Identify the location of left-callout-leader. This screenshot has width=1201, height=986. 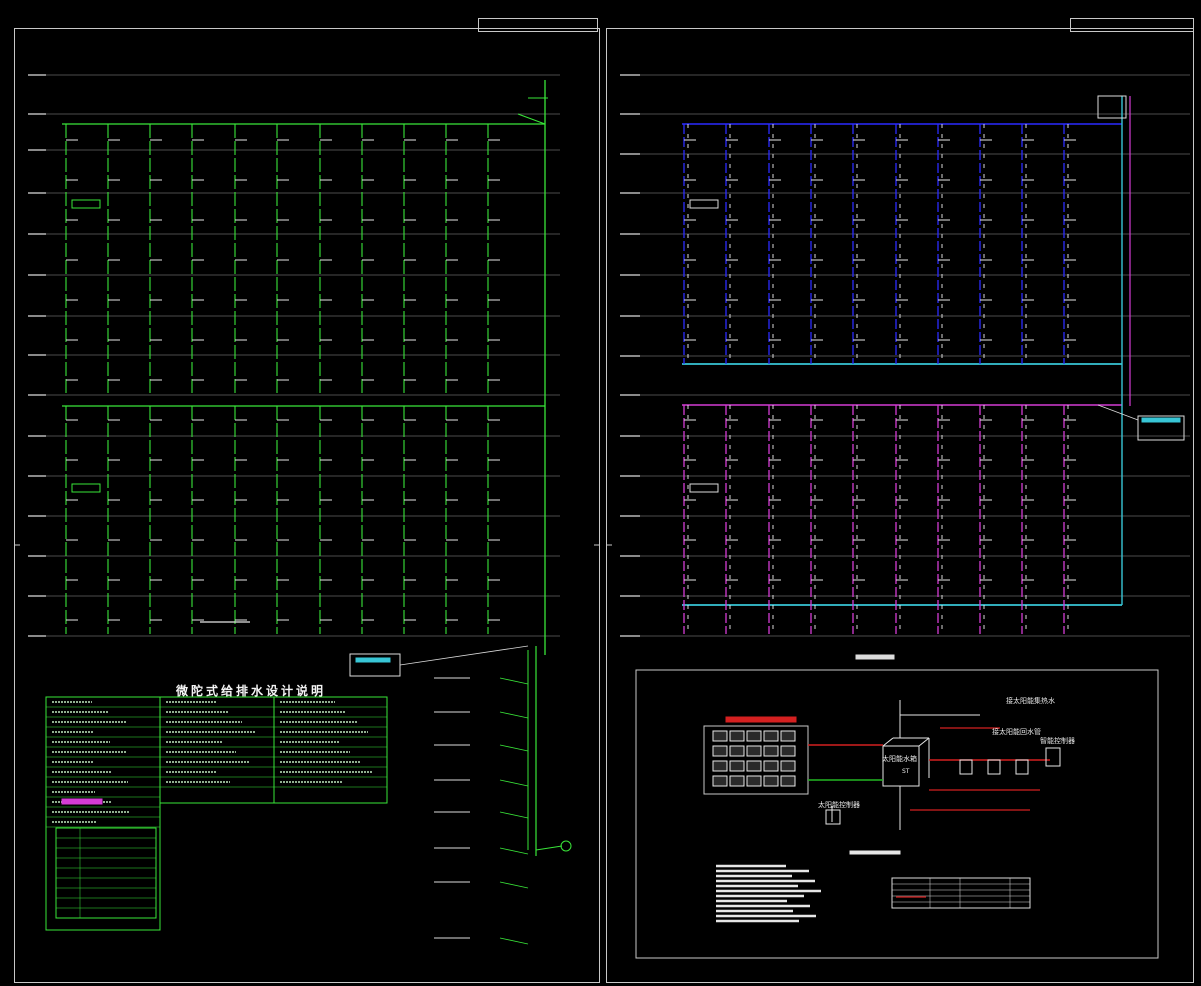
(464, 655).